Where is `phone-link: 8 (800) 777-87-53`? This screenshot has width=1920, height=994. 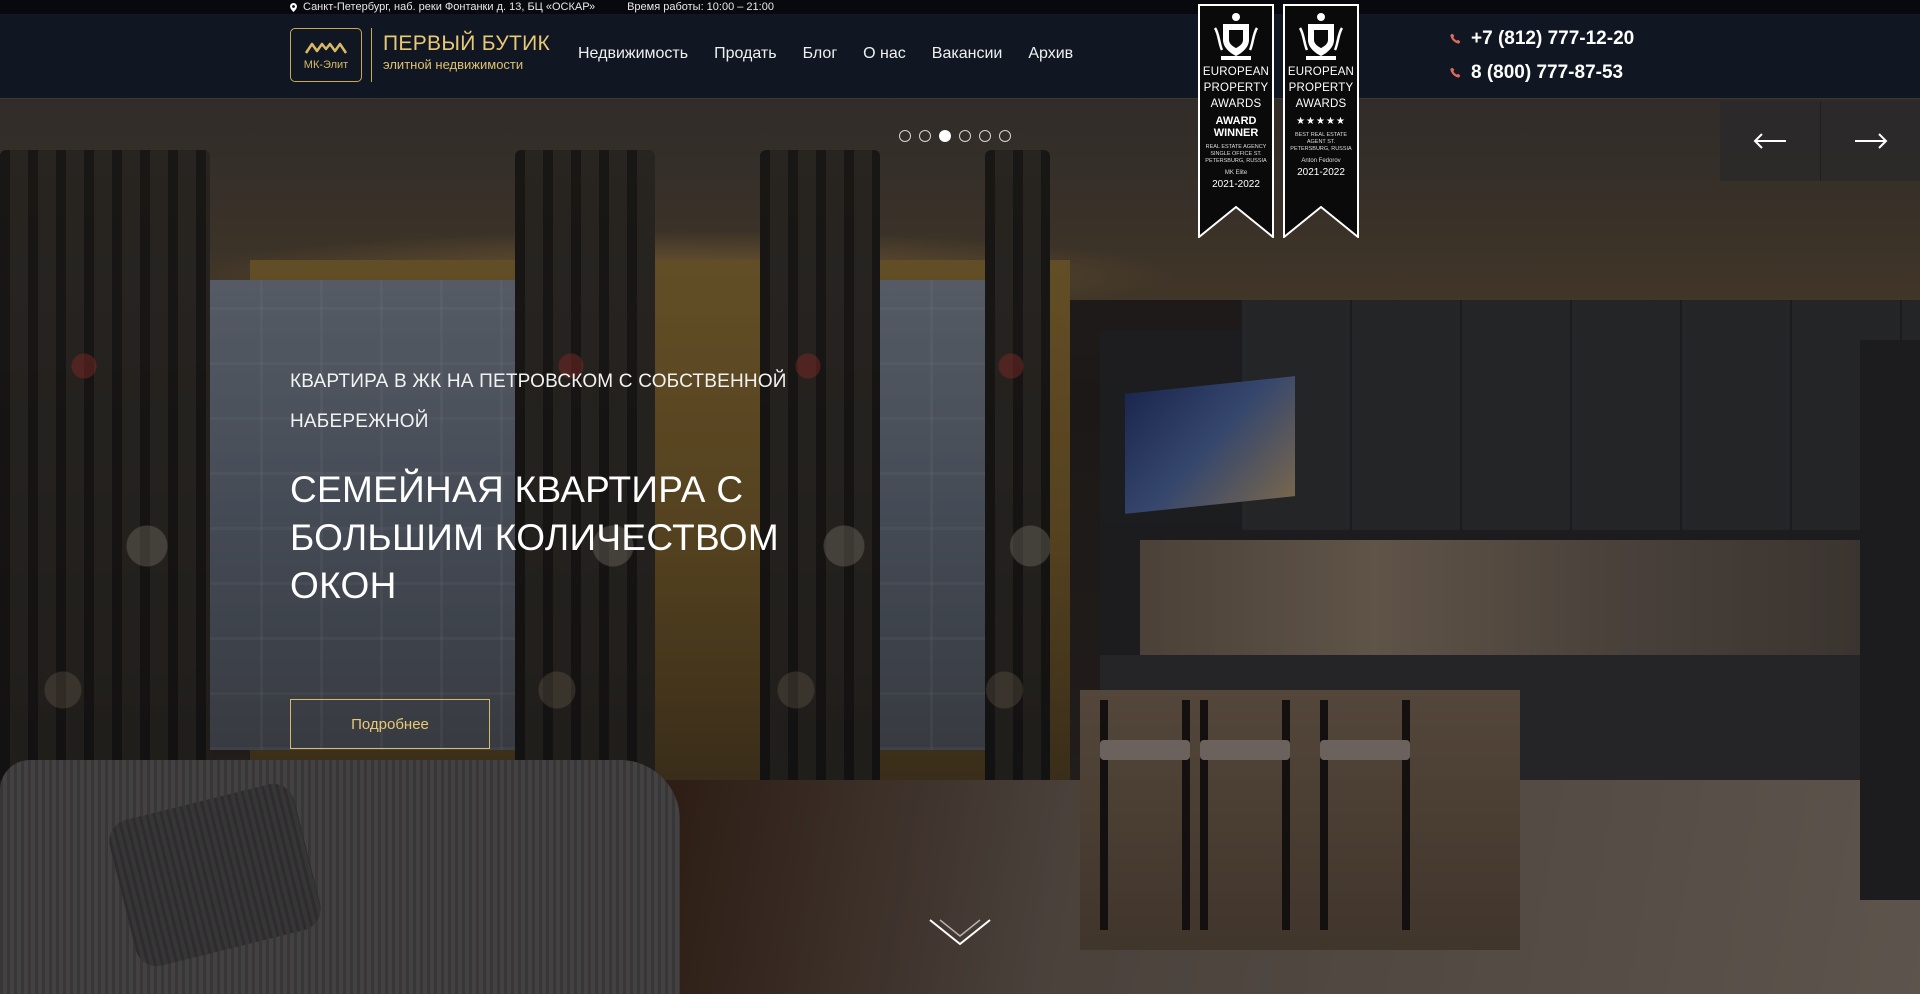 phone-link: 8 (800) 777-87-53 is located at coordinates (1542, 73).